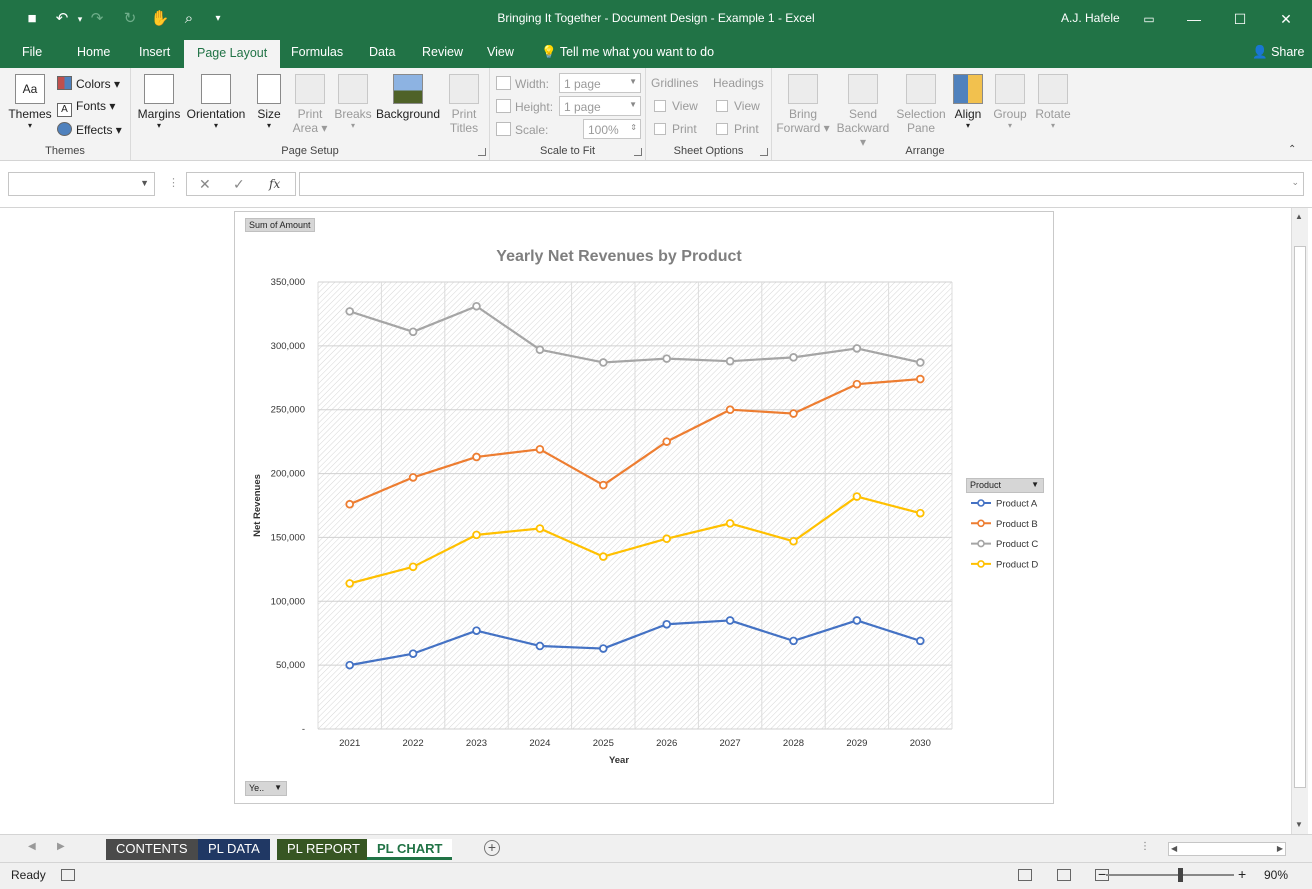 This screenshot has height=889, width=1312. Describe the element at coordinates (62, 19) in the screenshot. I see `undo-icon: ↶` at that location.